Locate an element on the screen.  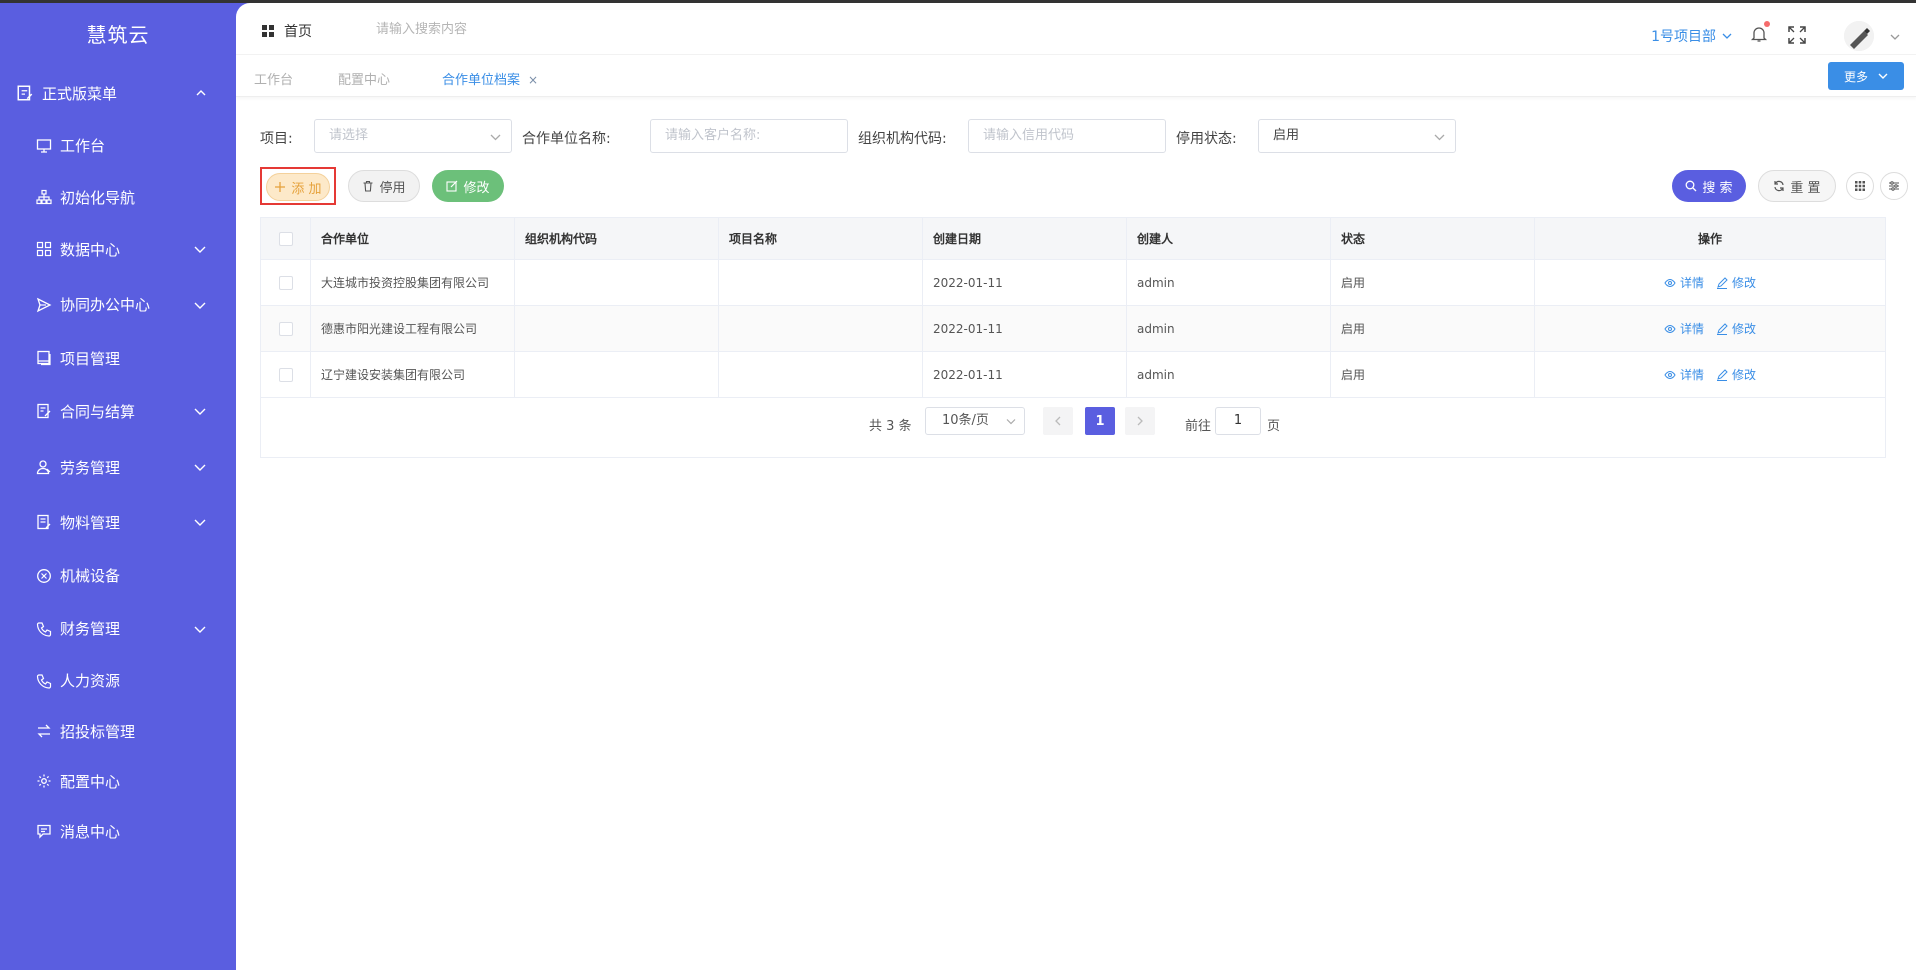
current-page-button: 1 is located at coordinates (1100, 421).